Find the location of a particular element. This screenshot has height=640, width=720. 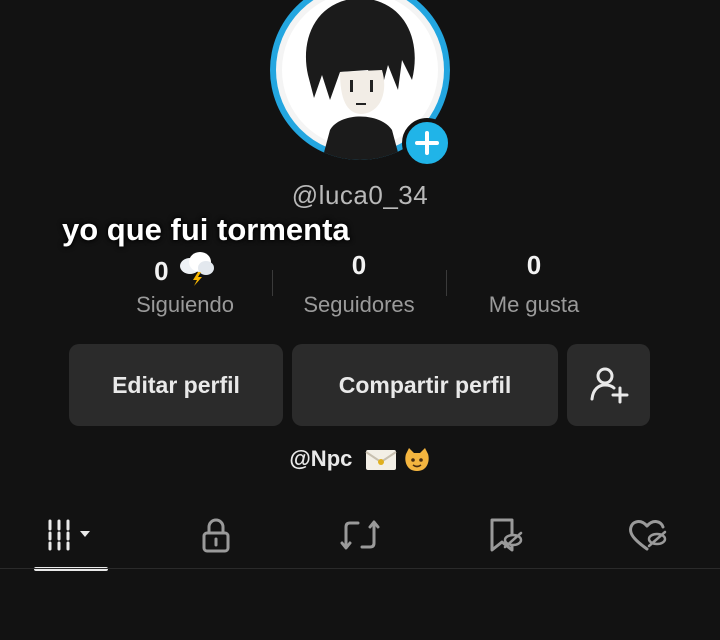

envelope-emoji-icon is located at coordinates (380, 460).